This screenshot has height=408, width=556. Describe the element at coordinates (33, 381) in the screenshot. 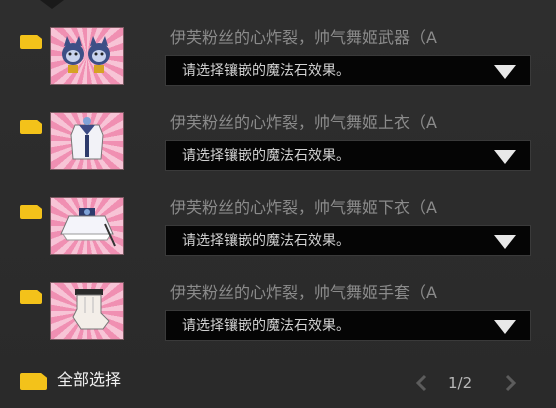

I see `select-all-checkbox` at that location.